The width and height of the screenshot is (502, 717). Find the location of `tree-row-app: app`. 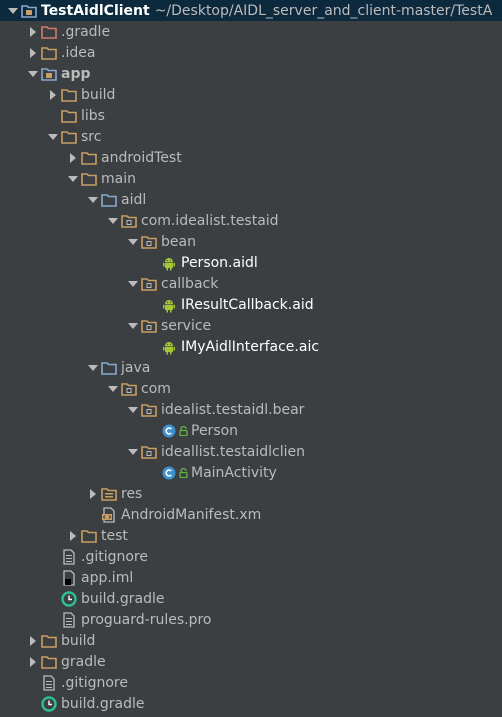

tree-row-app: app is located at coordinates (251, 73).